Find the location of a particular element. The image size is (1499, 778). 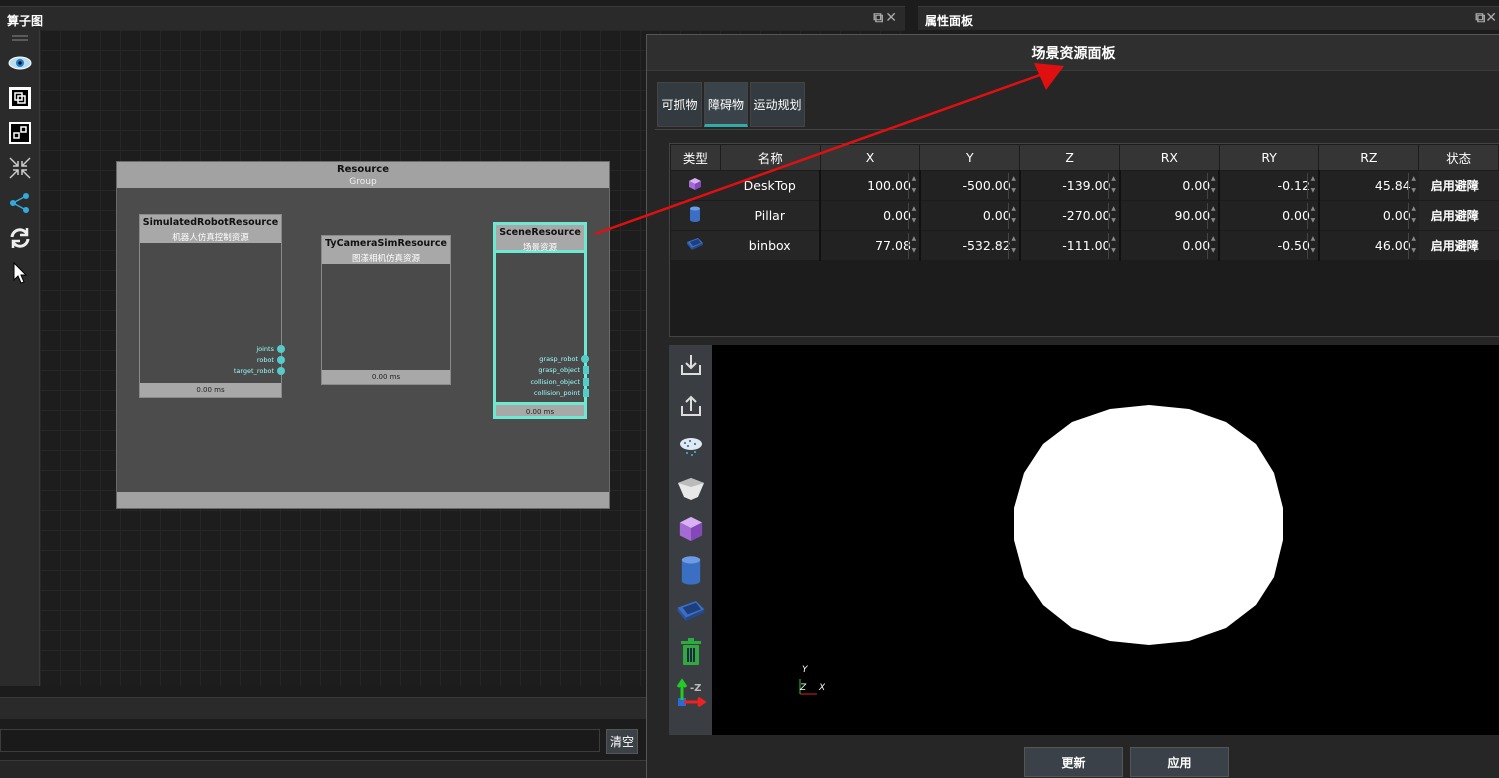

cell-name: binbox is located at coordinates (770, 245).